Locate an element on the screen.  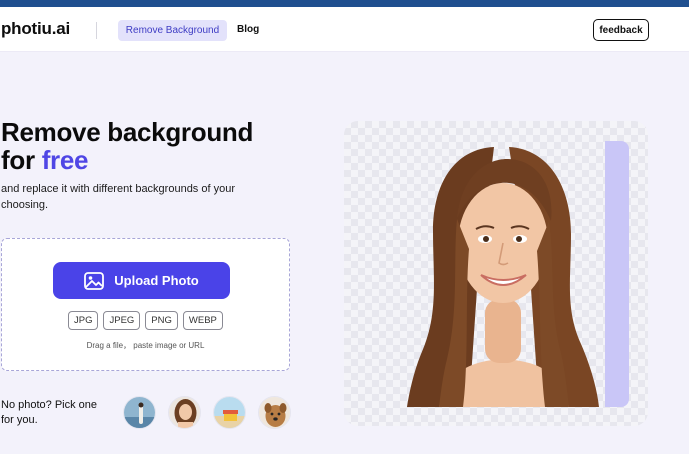
upload-photo-button: Upload Photo is located at coordinates (141, 280).